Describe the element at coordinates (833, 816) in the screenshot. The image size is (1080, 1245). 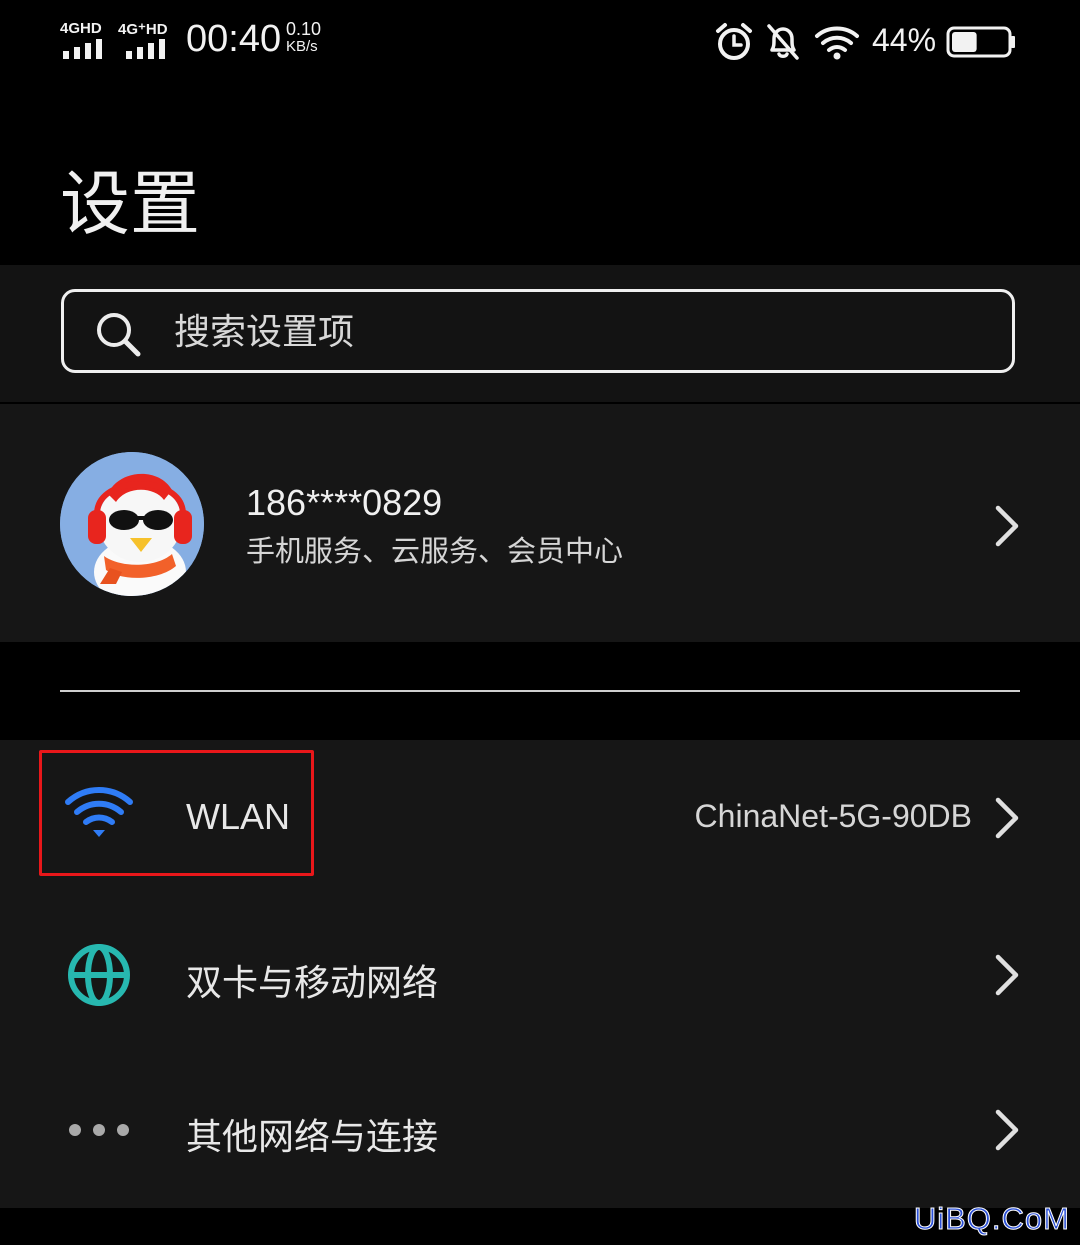
I see `wlan-network-name: ChinaNet-5G-90DB` at that location.